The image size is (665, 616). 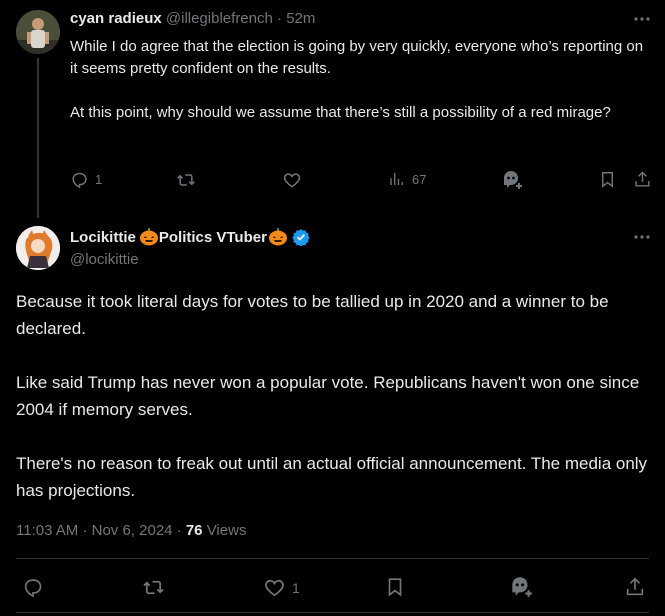 I want to click on tweet-date: Nov 6, 2024, so click(x=132, y=530).